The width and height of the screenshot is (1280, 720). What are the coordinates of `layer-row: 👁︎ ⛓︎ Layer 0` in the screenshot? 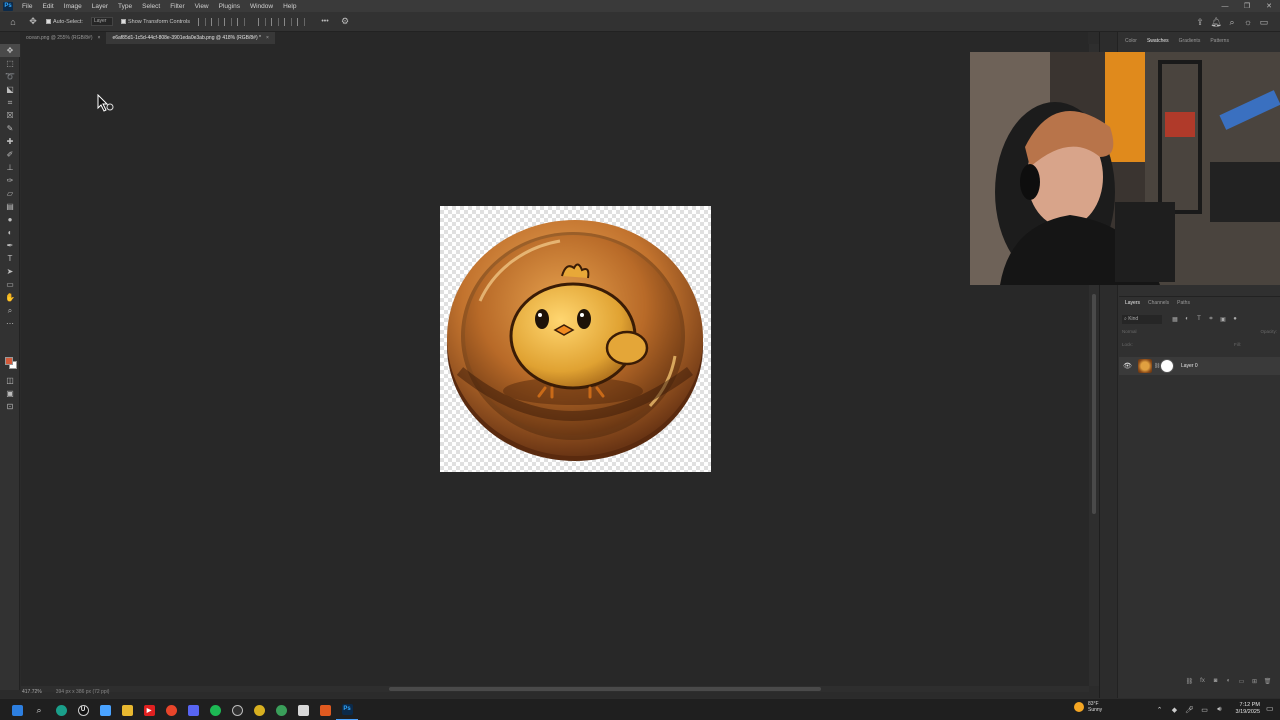 It's located at (1199, 366).